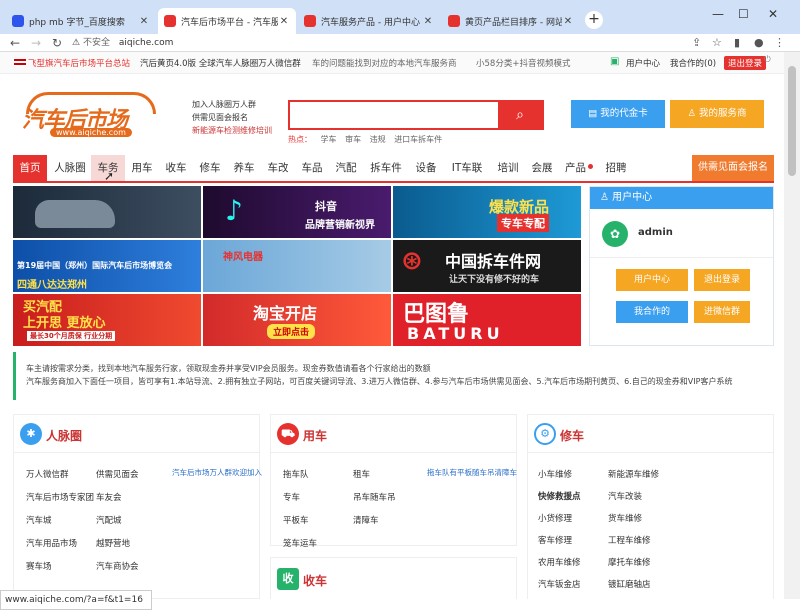  What do you see at coordinates (142, 168) in the screenshot?
I see `nav-use-car: 用车` at bounding box center [142, 168].